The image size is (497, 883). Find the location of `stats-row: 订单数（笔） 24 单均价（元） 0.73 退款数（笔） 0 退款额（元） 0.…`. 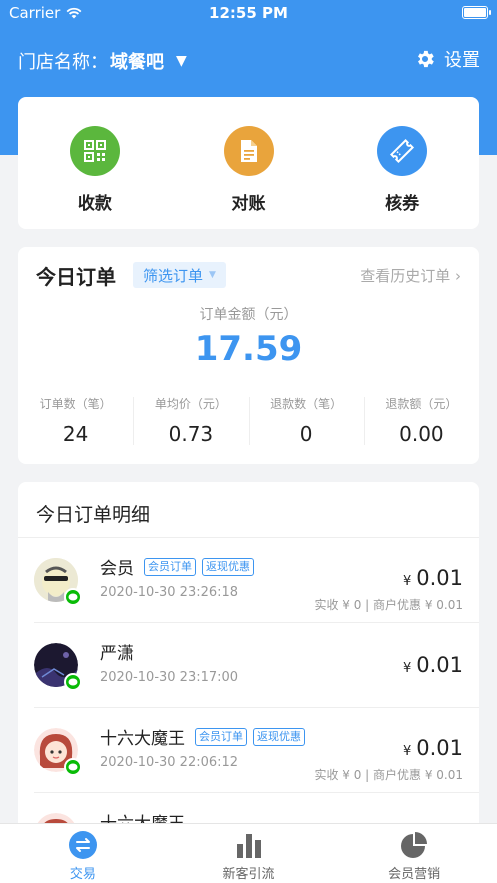

stats-row: 订单数（笔） 24 单均价（元） 0.73 退款数（笔） 0 退款额（元） 0.… is located at coordinates (248, 420).